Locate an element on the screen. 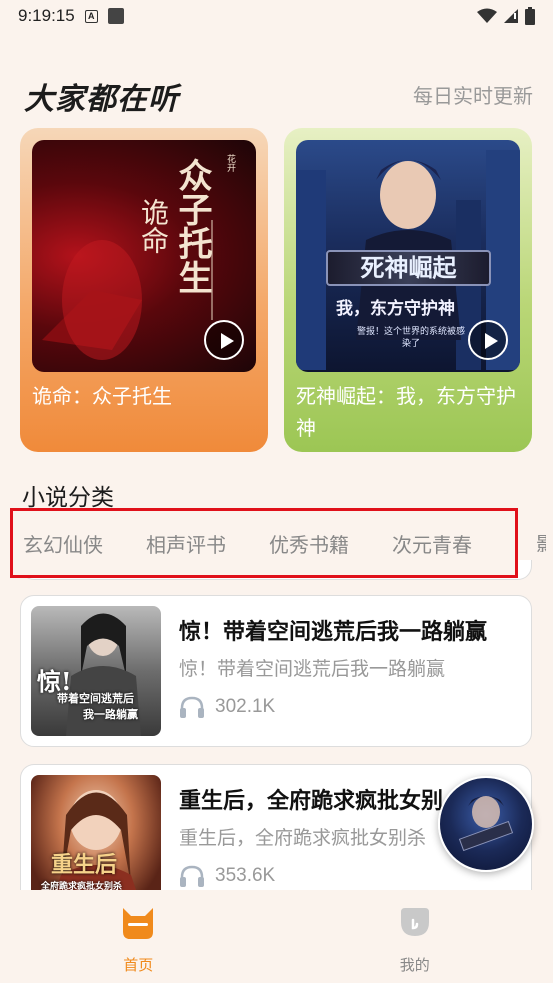 The height and width of the screenshot is (983, 553). battery-icon is located at coordinates (530, 16).